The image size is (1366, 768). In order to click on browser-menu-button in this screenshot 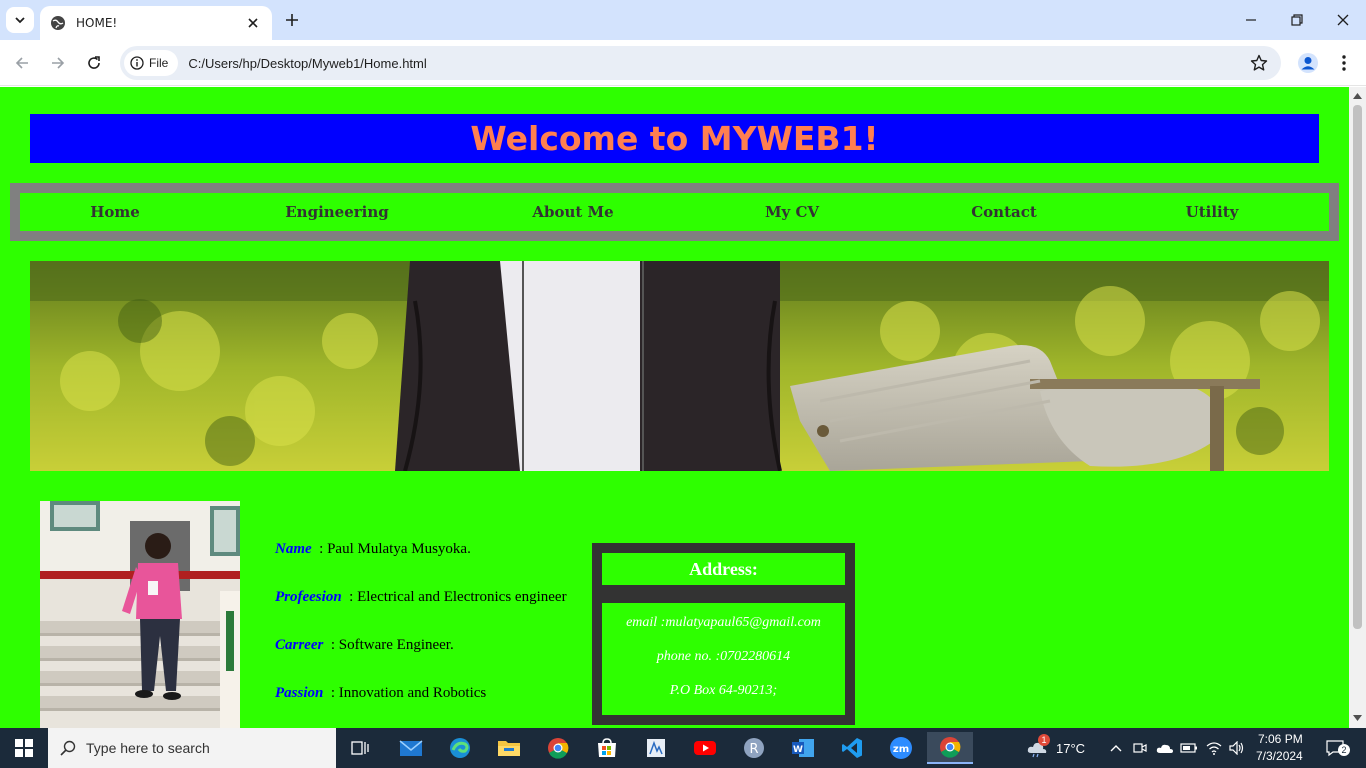, I will do `click(1344, 63)`.